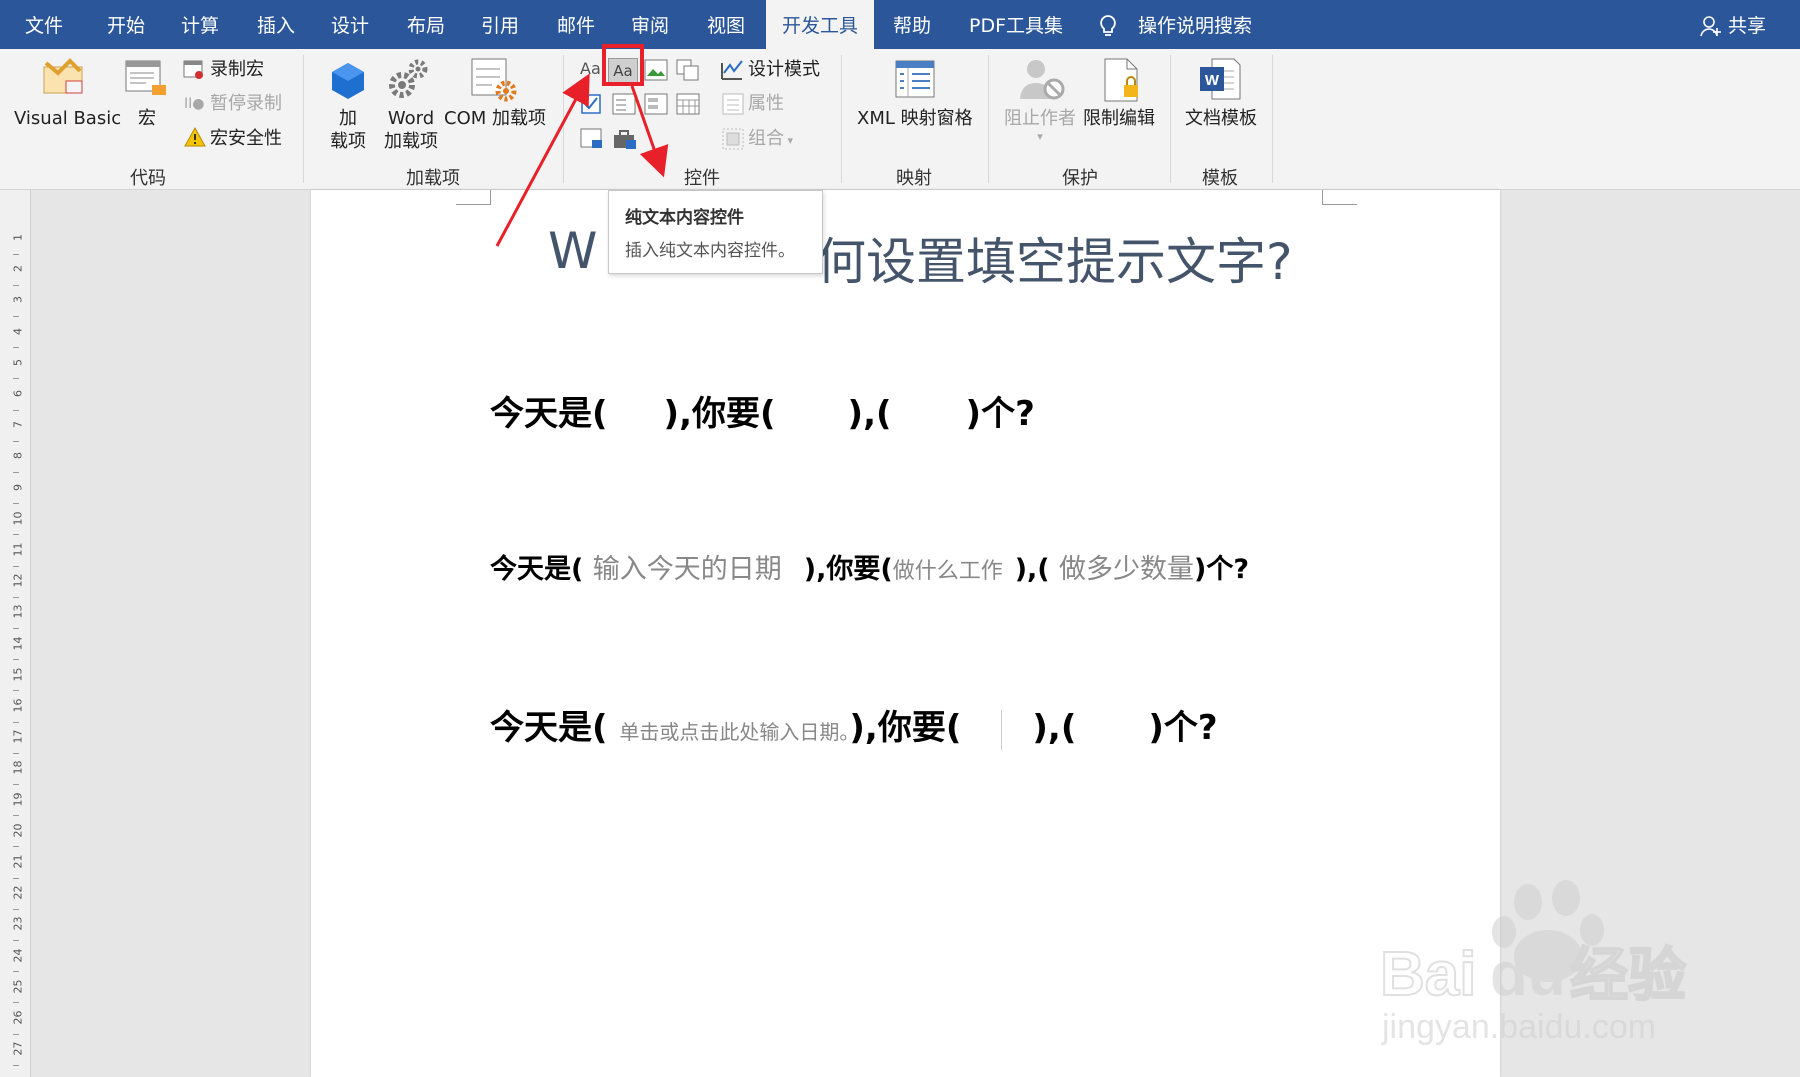 This screenshot has height=1077, width=1800. I want to click on placeholder-quantity: 做多少数量, so click(1126, 569).